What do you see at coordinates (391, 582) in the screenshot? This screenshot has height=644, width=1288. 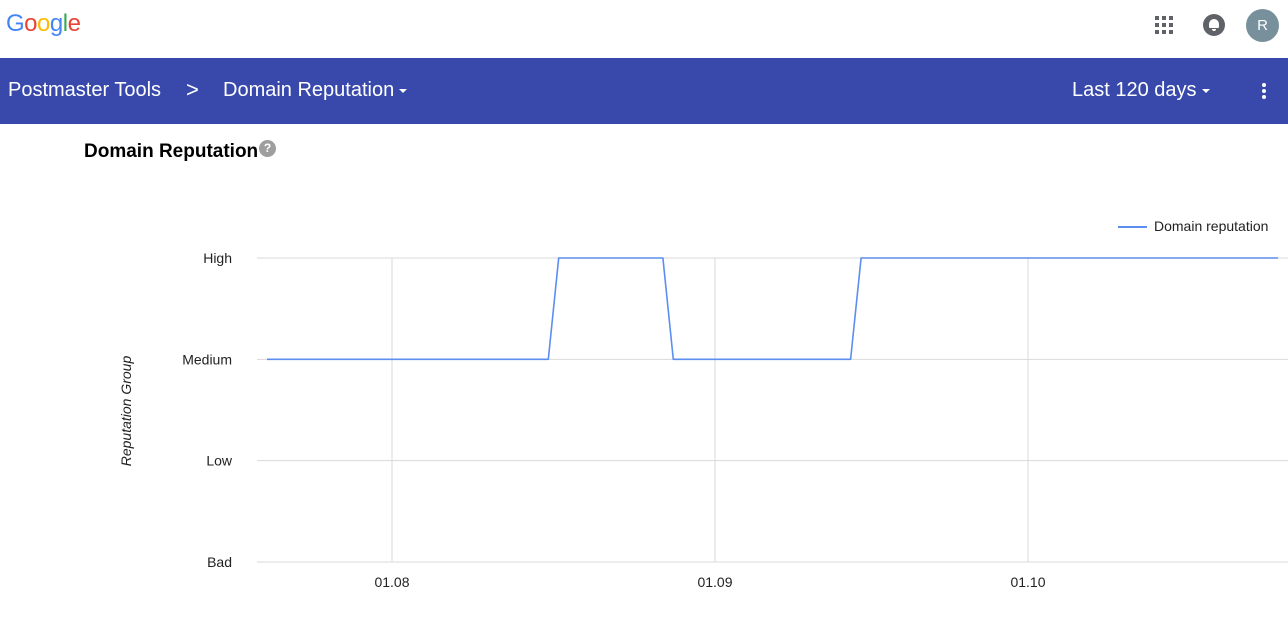 I see `x-tick-label: 01.08` at bounding box center [391, 582].